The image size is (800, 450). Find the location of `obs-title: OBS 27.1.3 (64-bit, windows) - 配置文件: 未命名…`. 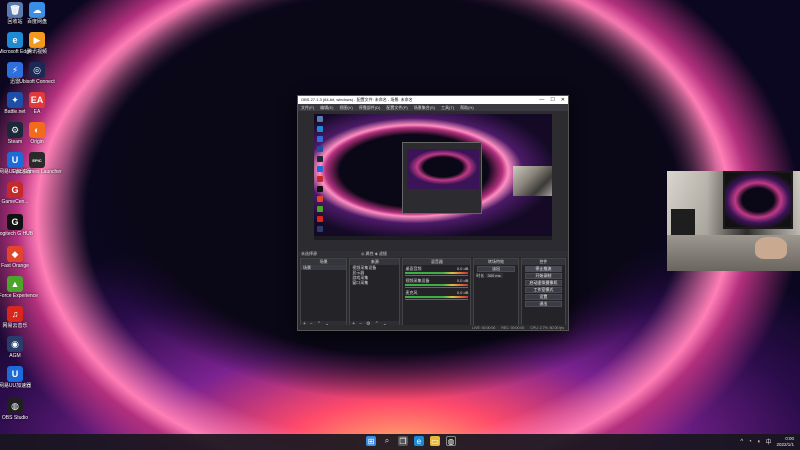

obs-title: OBS 27.1.3 (64-bit, windows) - 配置文件: 未命名… is located at coordinates (357, 99).